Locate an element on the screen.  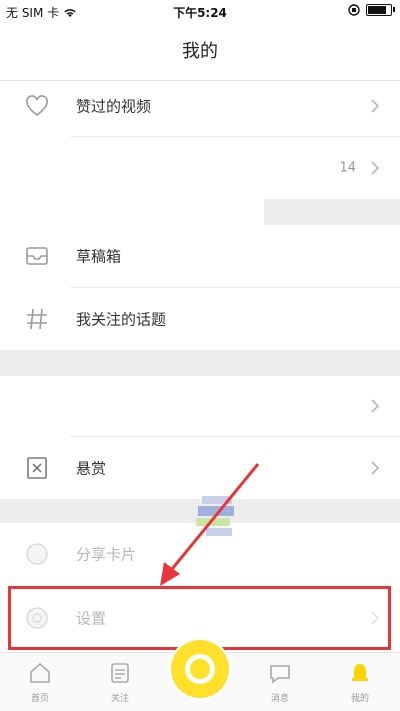
center-camera-button is located at coordinates (200, 669).